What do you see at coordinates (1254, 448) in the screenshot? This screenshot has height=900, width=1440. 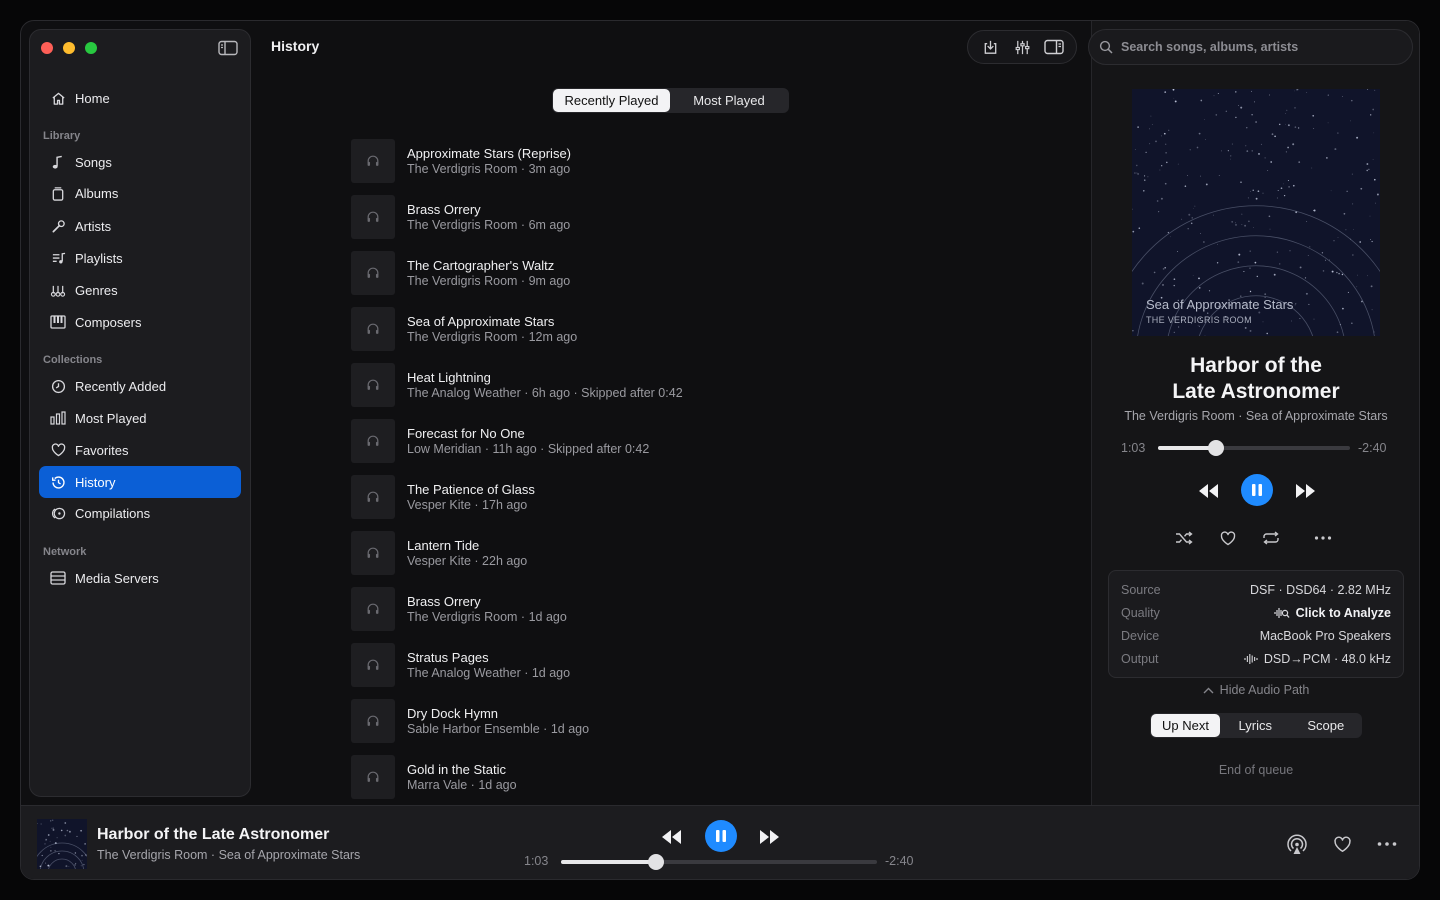 I see `panel-progress-slider` at bounding box center [1254, 448].